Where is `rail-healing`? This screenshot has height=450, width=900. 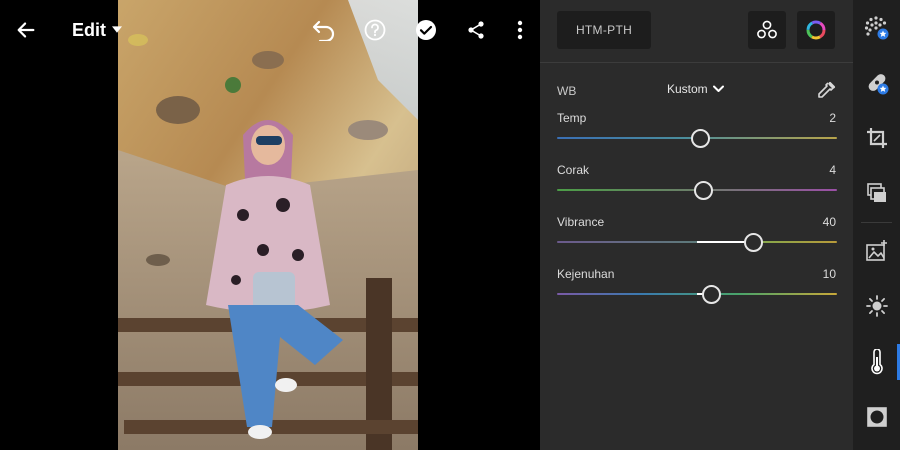
rail-healing is located at coordinates (876, 83).